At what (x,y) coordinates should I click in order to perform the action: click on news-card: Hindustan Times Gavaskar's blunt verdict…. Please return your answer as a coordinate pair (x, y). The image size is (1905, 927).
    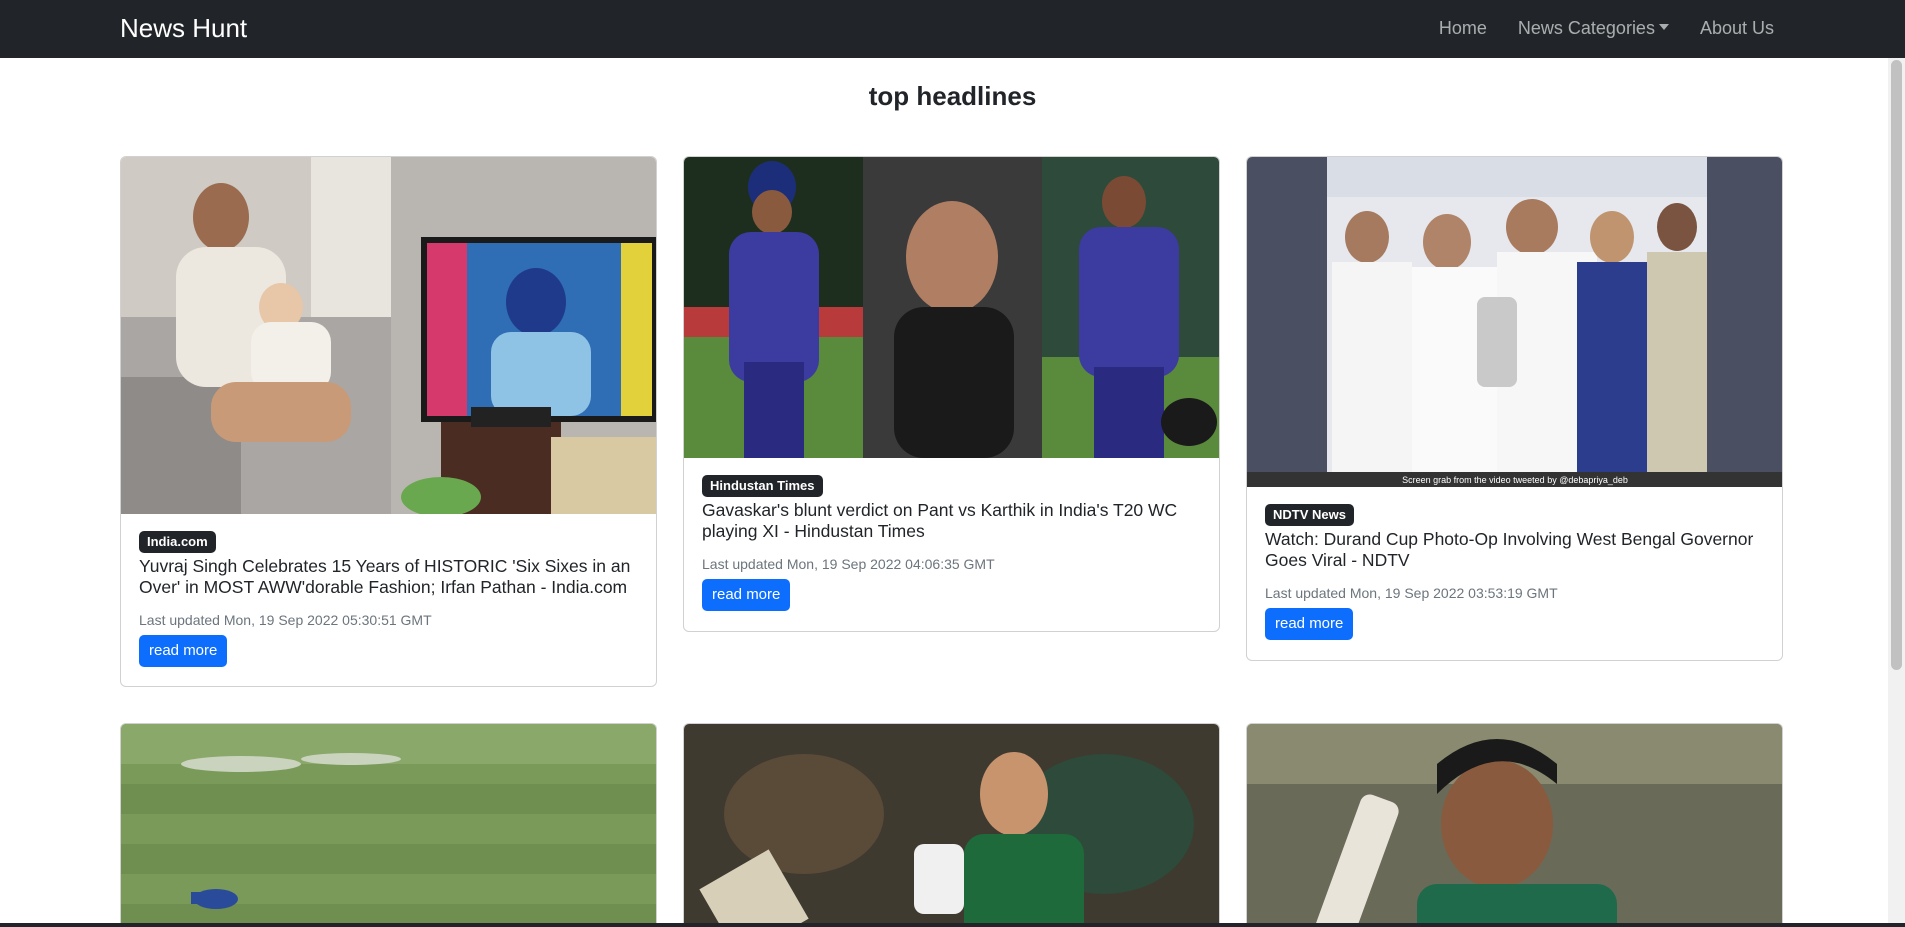
    Looking at the image, I should click on (951, 394).